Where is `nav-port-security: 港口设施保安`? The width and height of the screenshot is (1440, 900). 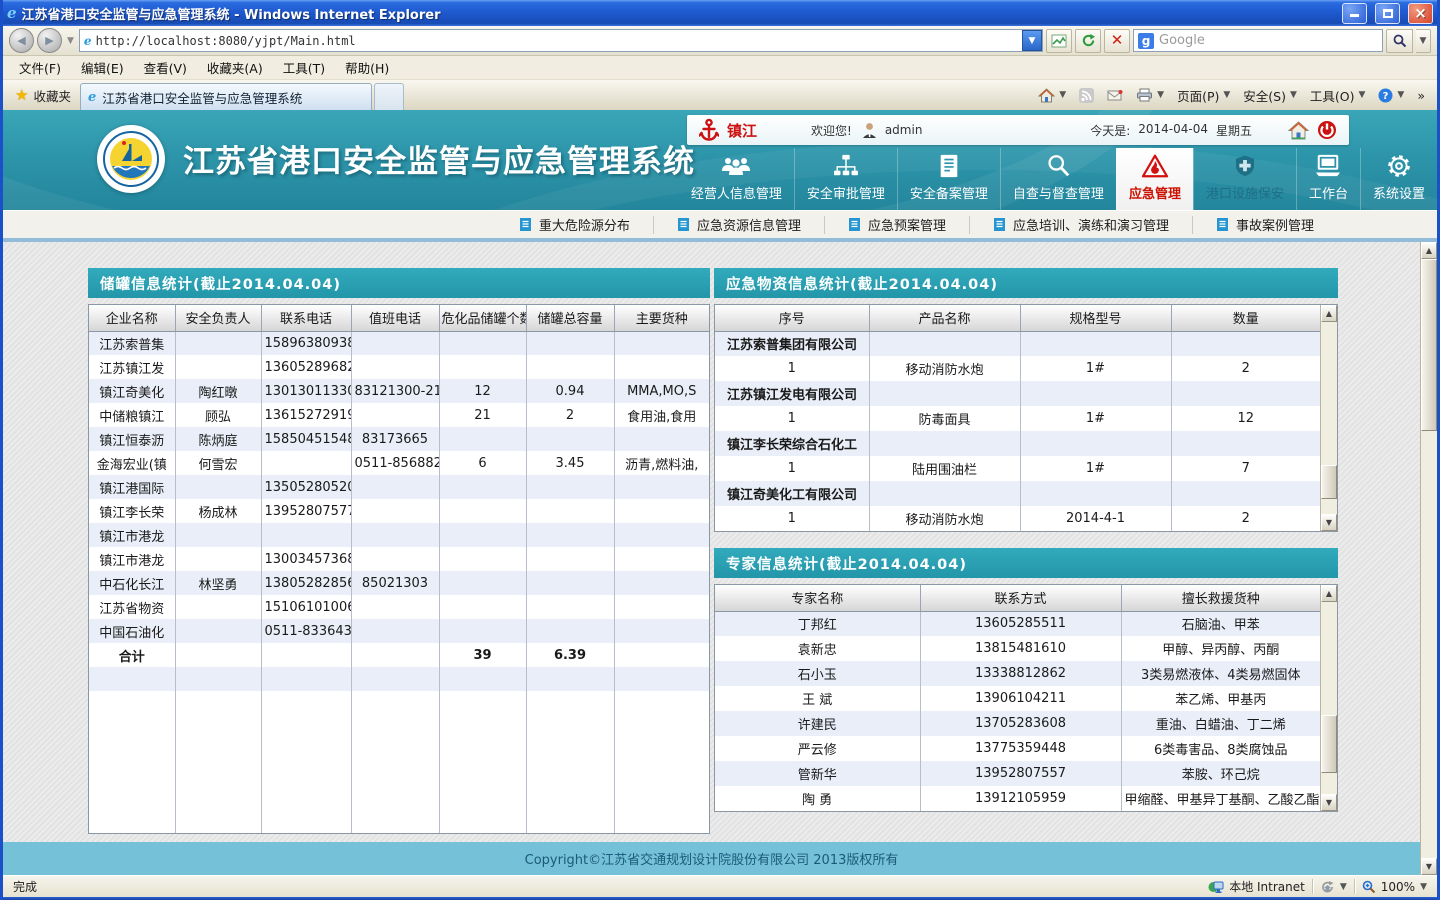
nav-port-security: 港口设施保安 is located at coordinates (1244, 179).